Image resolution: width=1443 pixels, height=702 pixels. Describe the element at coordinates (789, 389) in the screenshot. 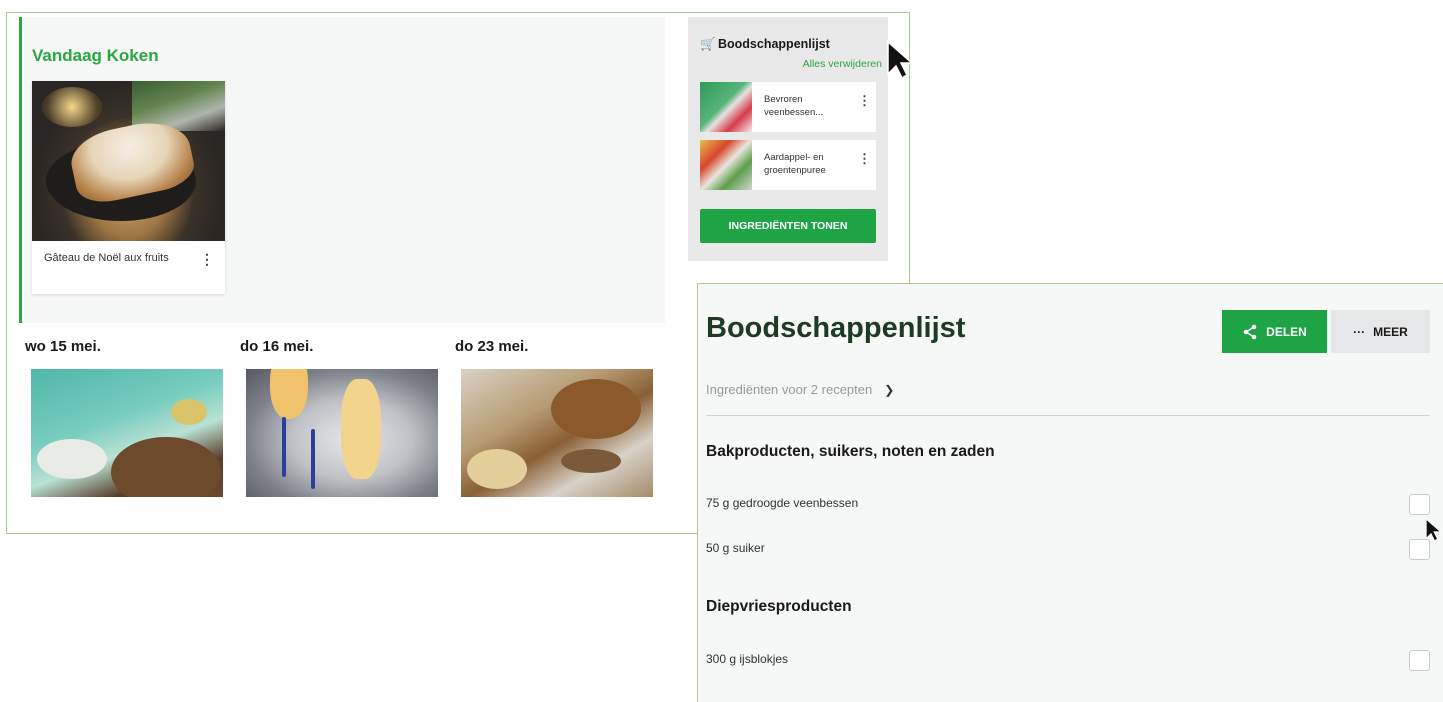

I see `recipes-summary-text: Ingrediënten voor 2 recepten` at that location.